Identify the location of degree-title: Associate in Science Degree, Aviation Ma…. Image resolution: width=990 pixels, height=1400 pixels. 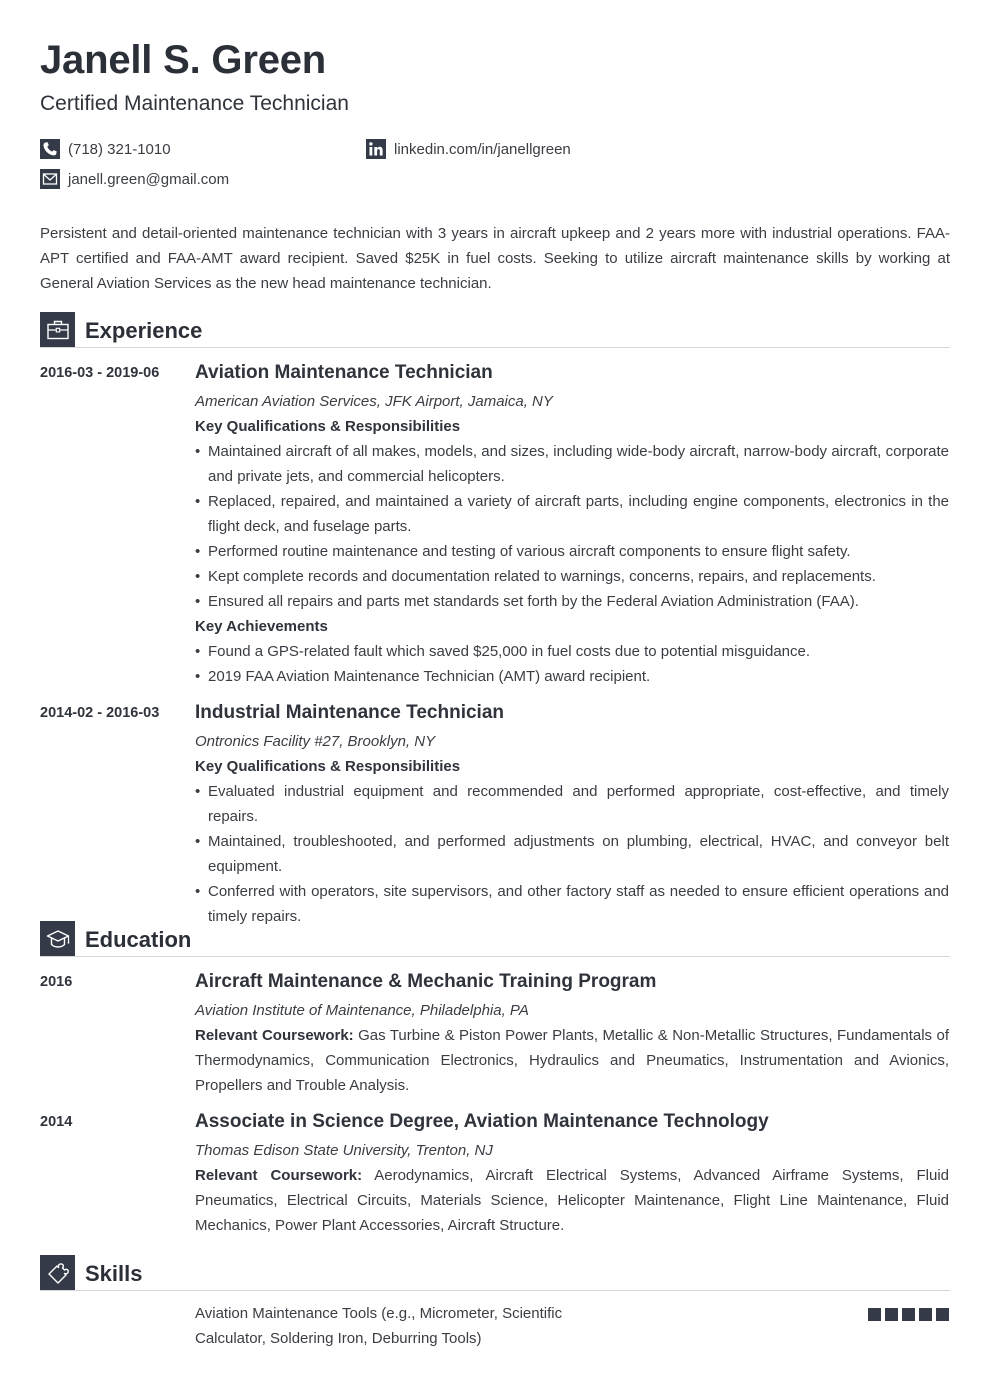
(482, 1121).